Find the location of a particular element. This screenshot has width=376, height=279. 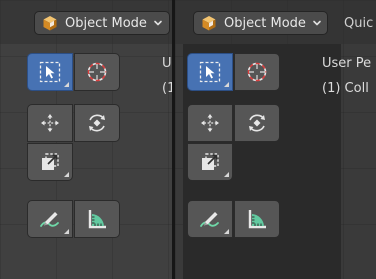

viewport-overlay-collection: (1) Coll is located at coordinates (345, 88).